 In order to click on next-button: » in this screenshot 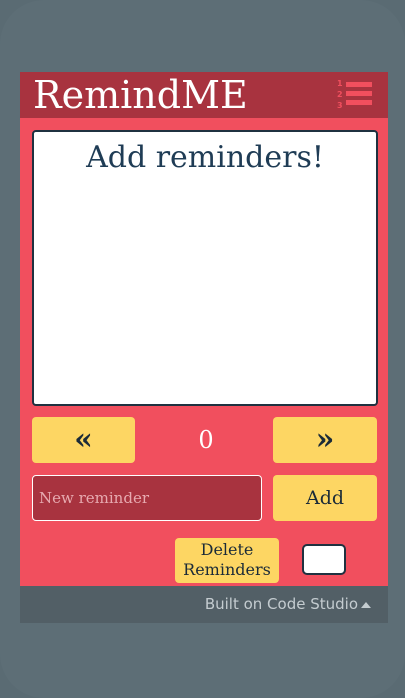, I will do `click(325, 440)`.